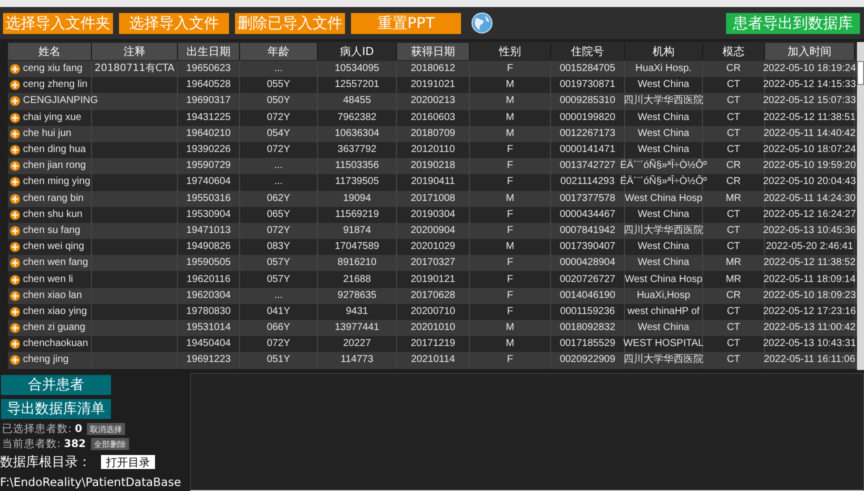  What do you see at coordinates (357, 328) in the screenshot?
I see `table-cell: 13977441` at bounding box center [357, 328].